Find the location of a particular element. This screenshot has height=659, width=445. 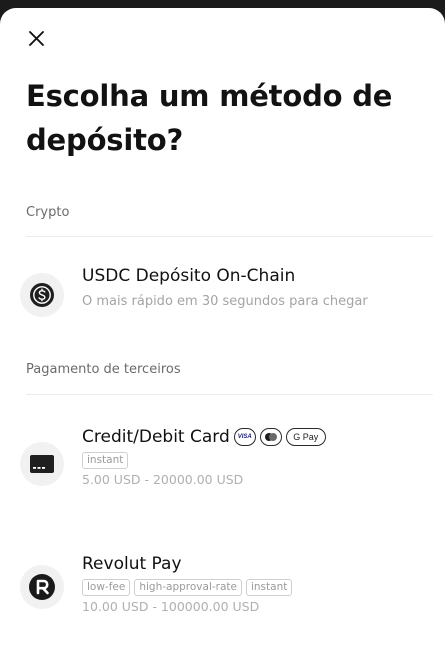

close-icon is located at coordinates (36, 38).